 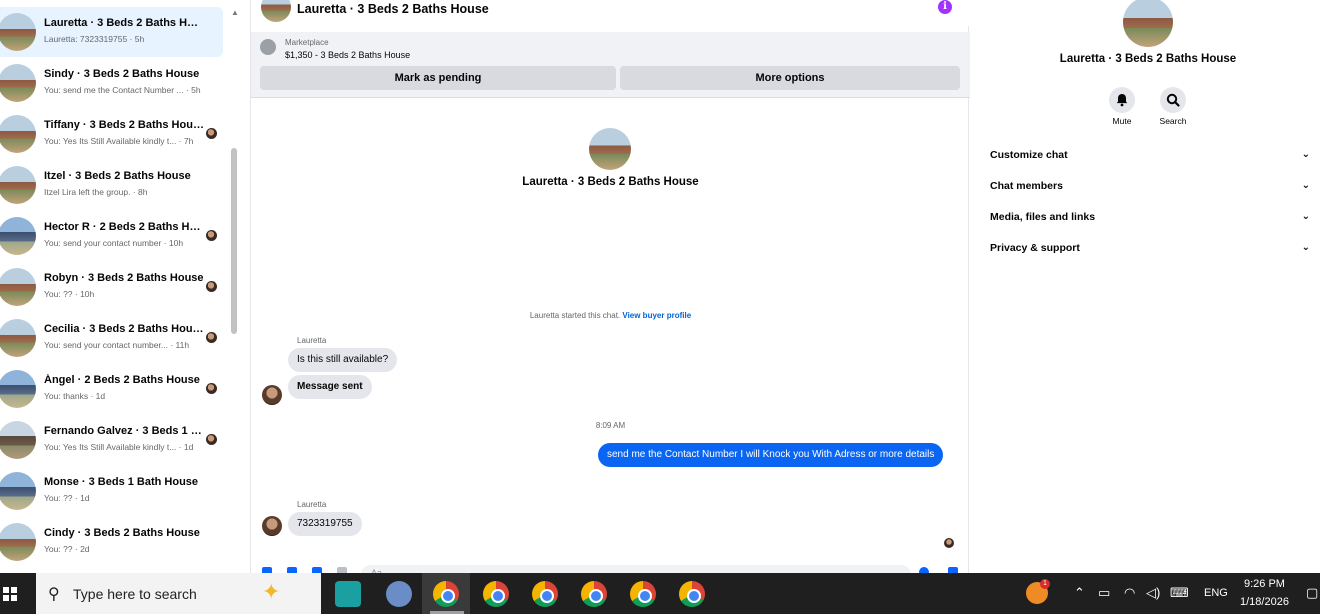 I want to click on incoming-message: Message sent, so click(x=330, y=387).